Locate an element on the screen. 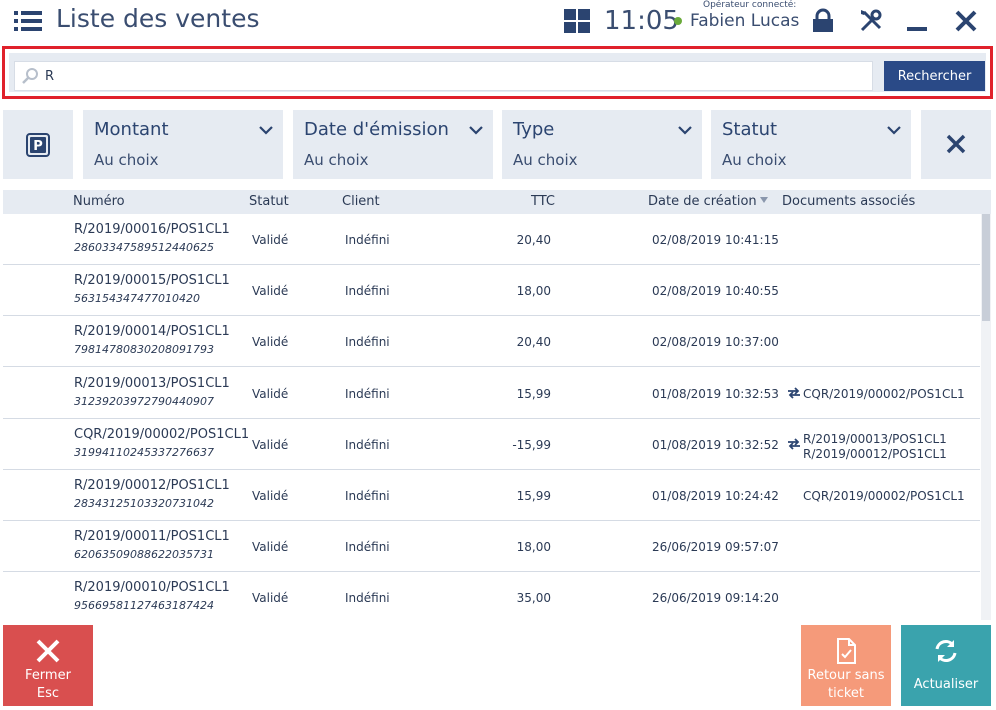 The height and width of the screenshot is (710, 996). sale-date: 01/08/2019 10:32:53 is located at coordinates (715, 393).